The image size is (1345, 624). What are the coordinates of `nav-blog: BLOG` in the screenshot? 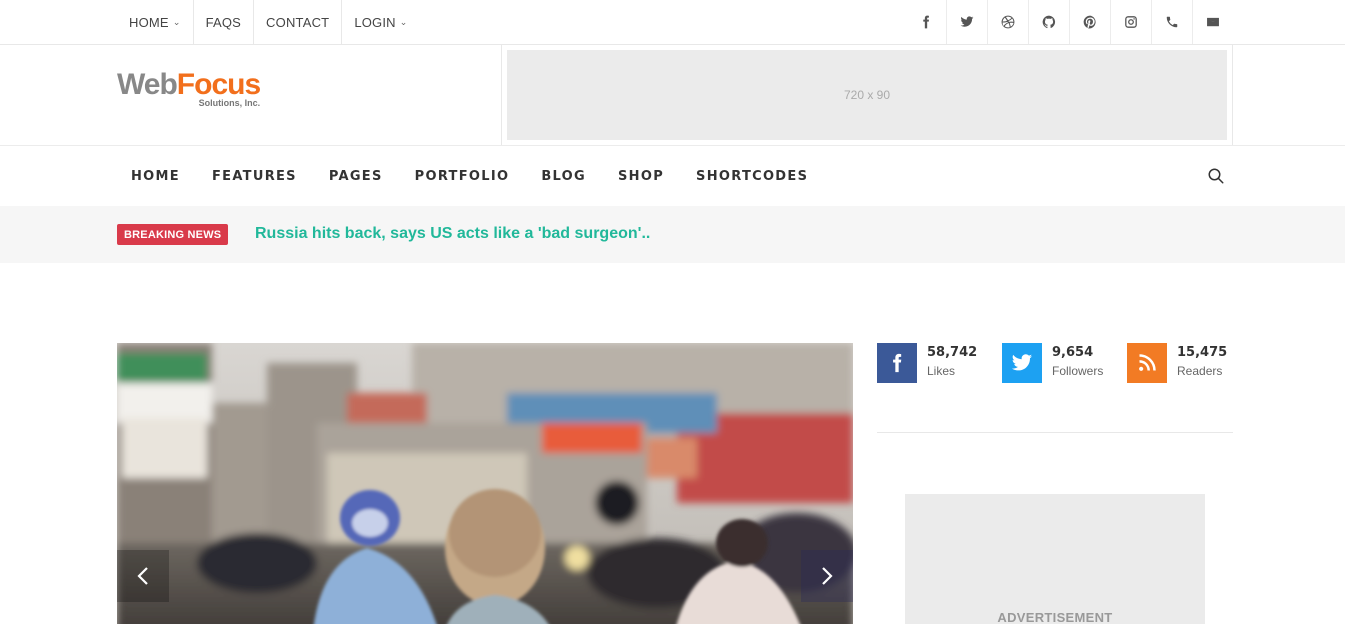 It's located at (563, 176).